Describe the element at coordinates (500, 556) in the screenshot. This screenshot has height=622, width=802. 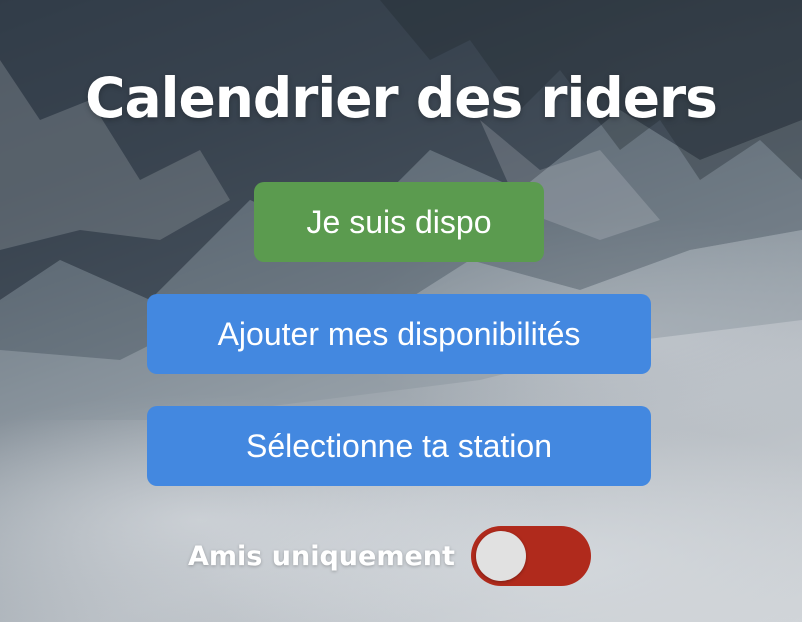
I see `toggle-knob` at that location.